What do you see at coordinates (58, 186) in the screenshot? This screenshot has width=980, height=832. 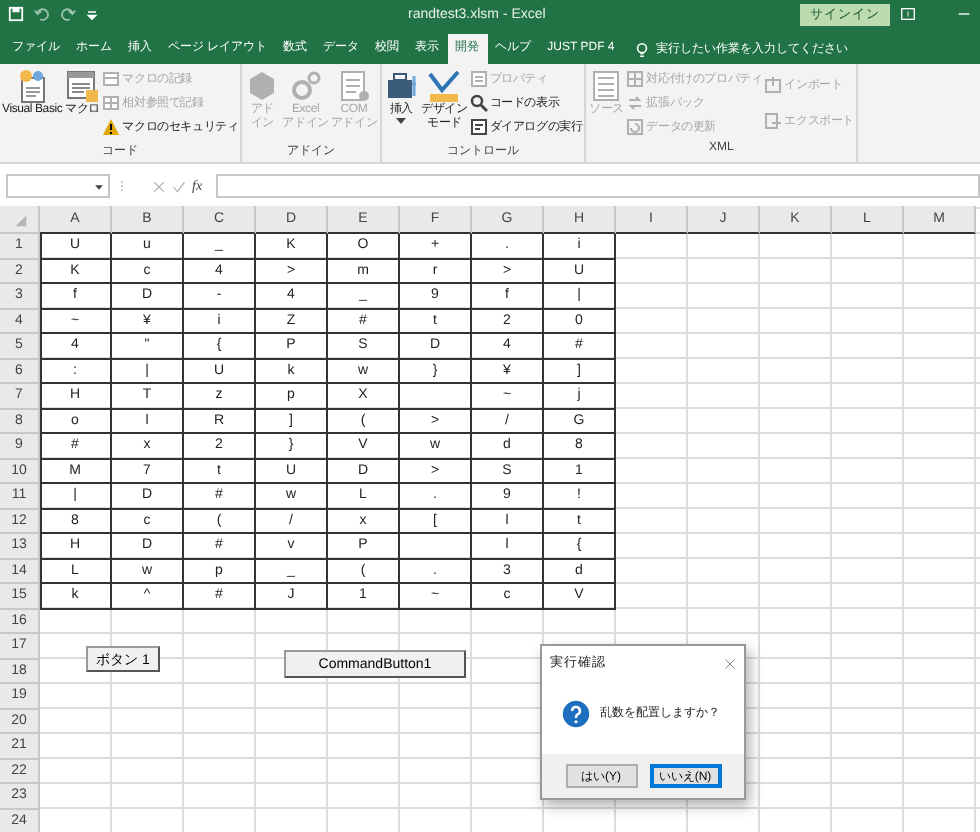 I see `name-box` at bounding box center [58, 186].